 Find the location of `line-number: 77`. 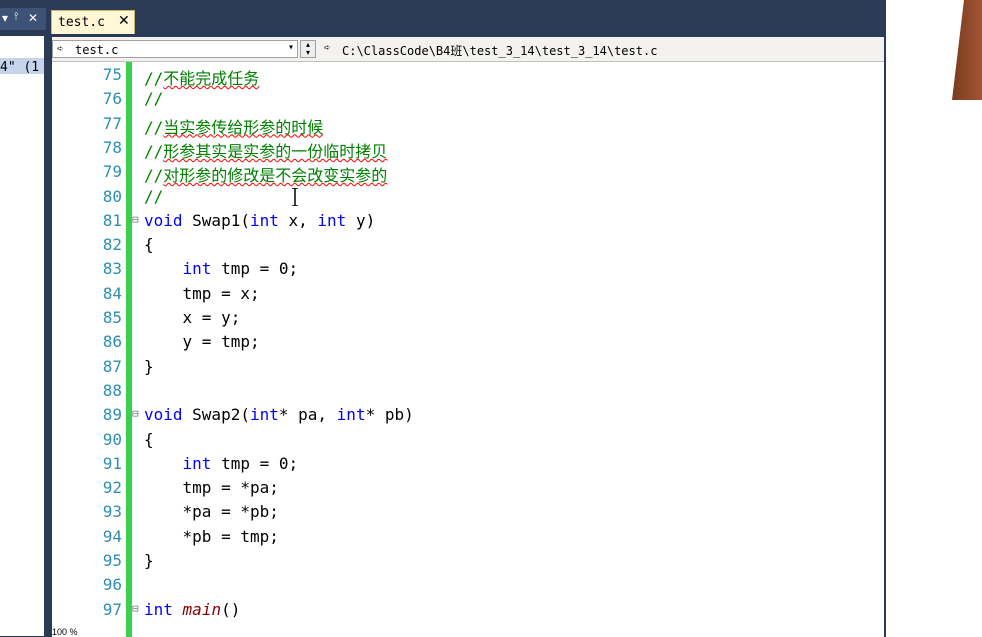

line-number: 77 is located at coordinates (112, 123).